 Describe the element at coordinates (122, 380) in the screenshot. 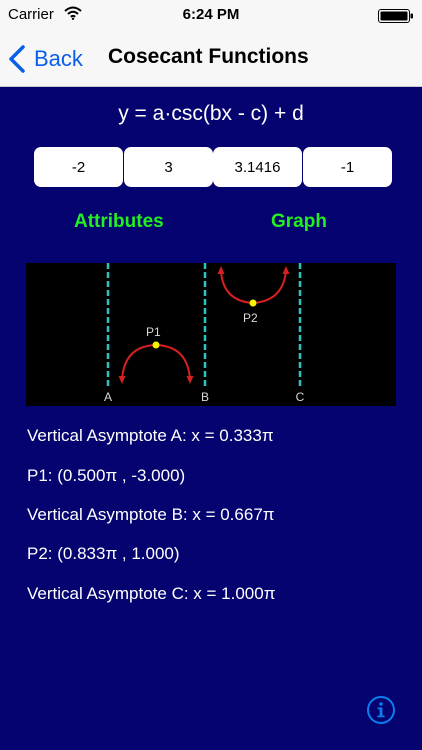

I see `curve-arrow-1-left` at that location.